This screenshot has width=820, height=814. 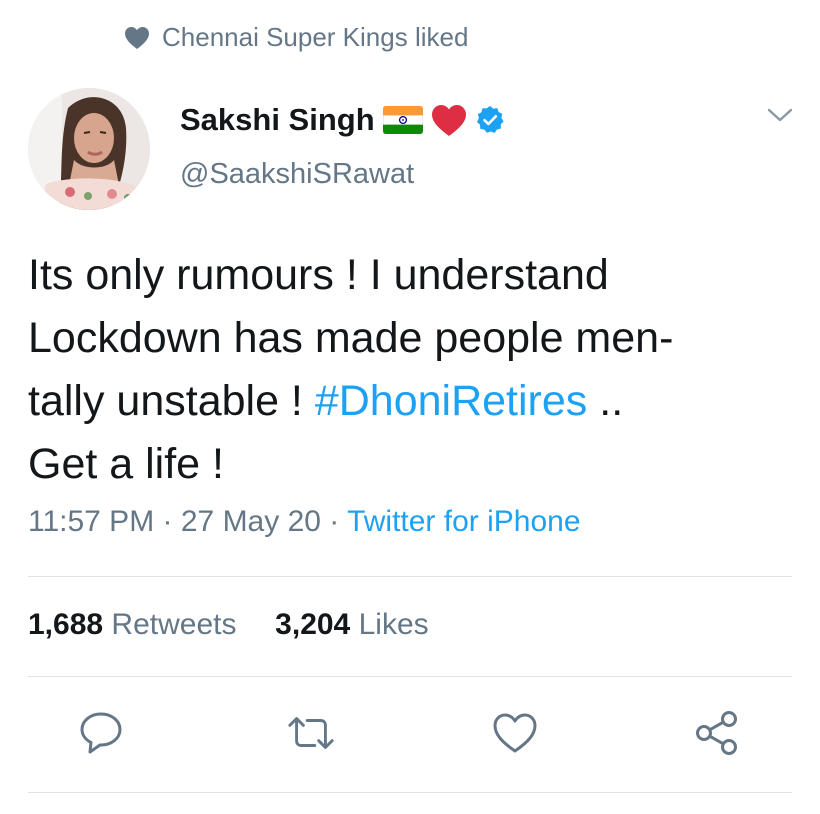 I want to click on heart-filled-icon, so click(x=137, y=38).